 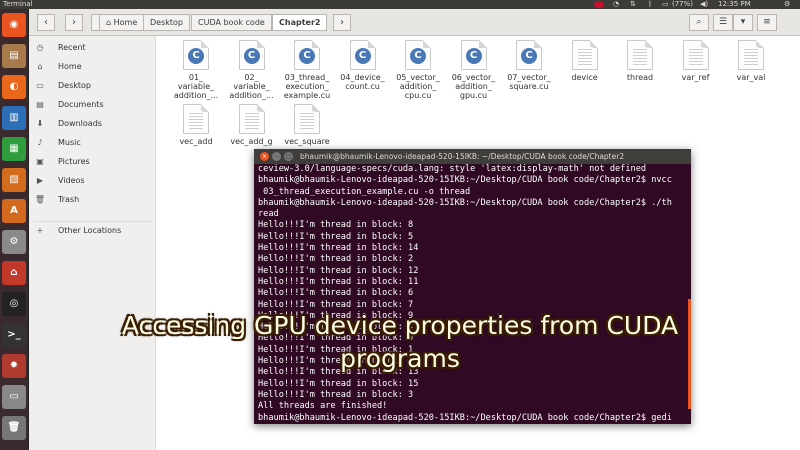 I want to click on file-name: 03_thread_ execution_ example.cu, so click(x=307, y=86).